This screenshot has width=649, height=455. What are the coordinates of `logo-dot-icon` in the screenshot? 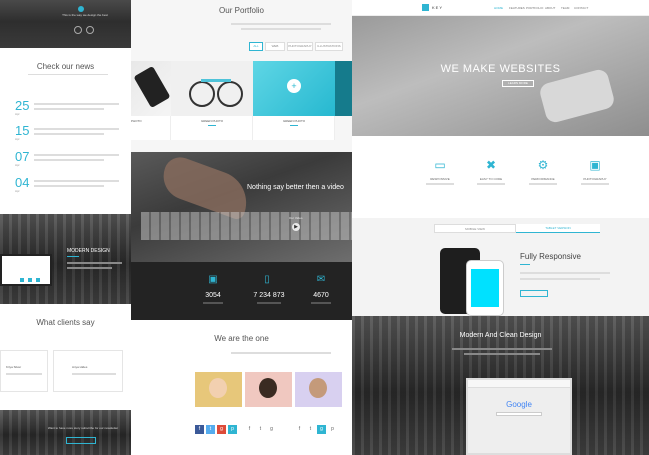 It's located at (81, 9).